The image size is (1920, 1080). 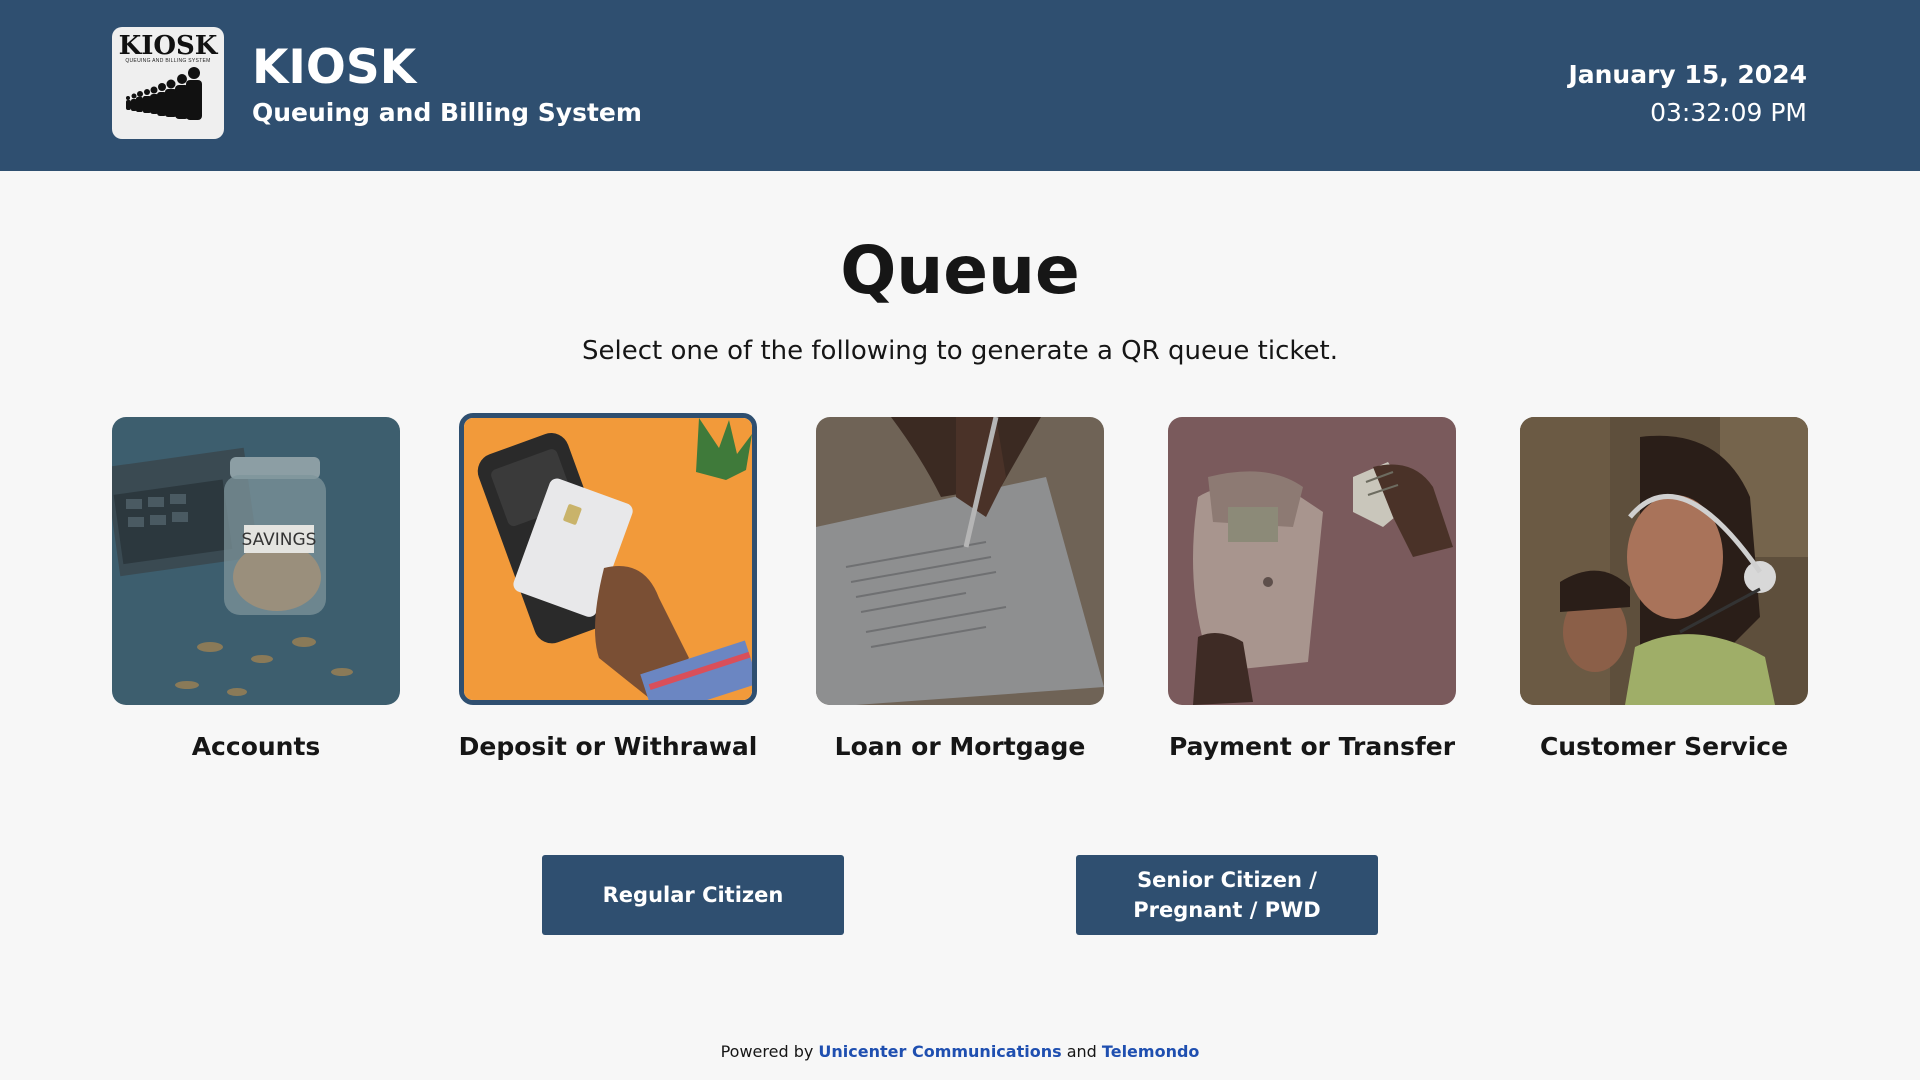 What do you see at coordinates (447, 112) in the screenshot?
I see `app-subtitle: Queuing and Billing System` at bounding box center [447, 112].